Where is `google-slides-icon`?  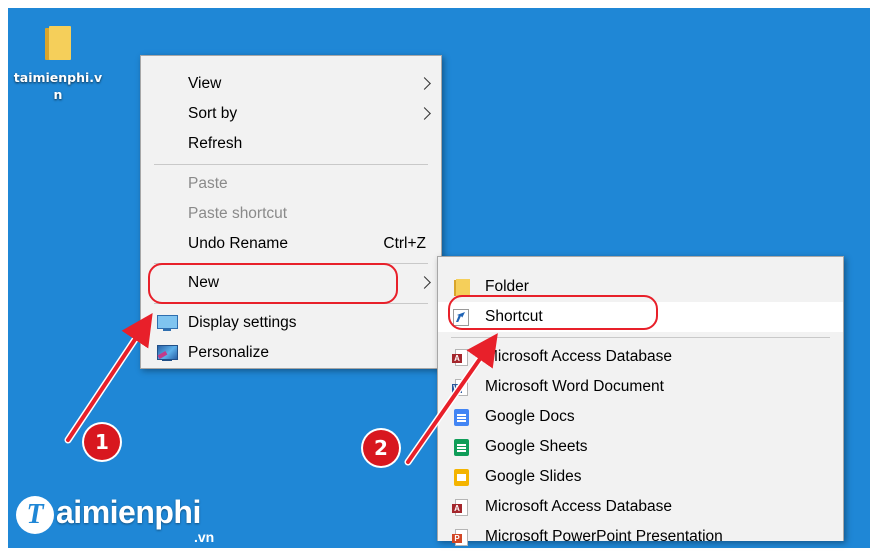 google-slides-icon is located at coordinates (461, 477).